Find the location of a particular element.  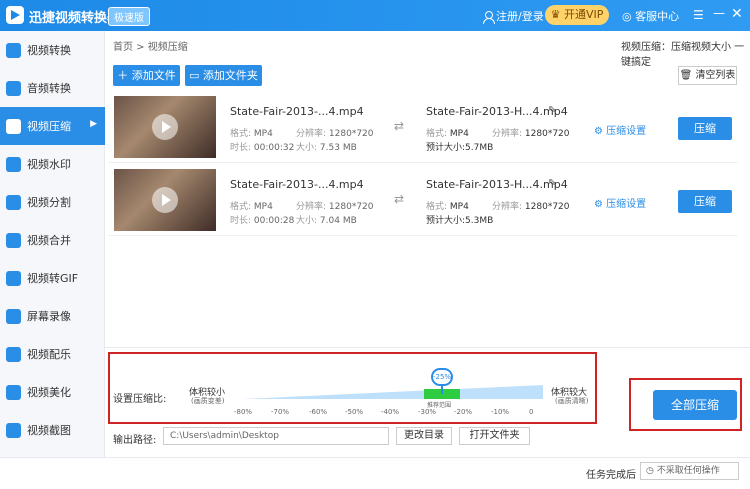

source-file-name: State-Fair-2013-...4.mp4 is located at coordinates (297, 111).